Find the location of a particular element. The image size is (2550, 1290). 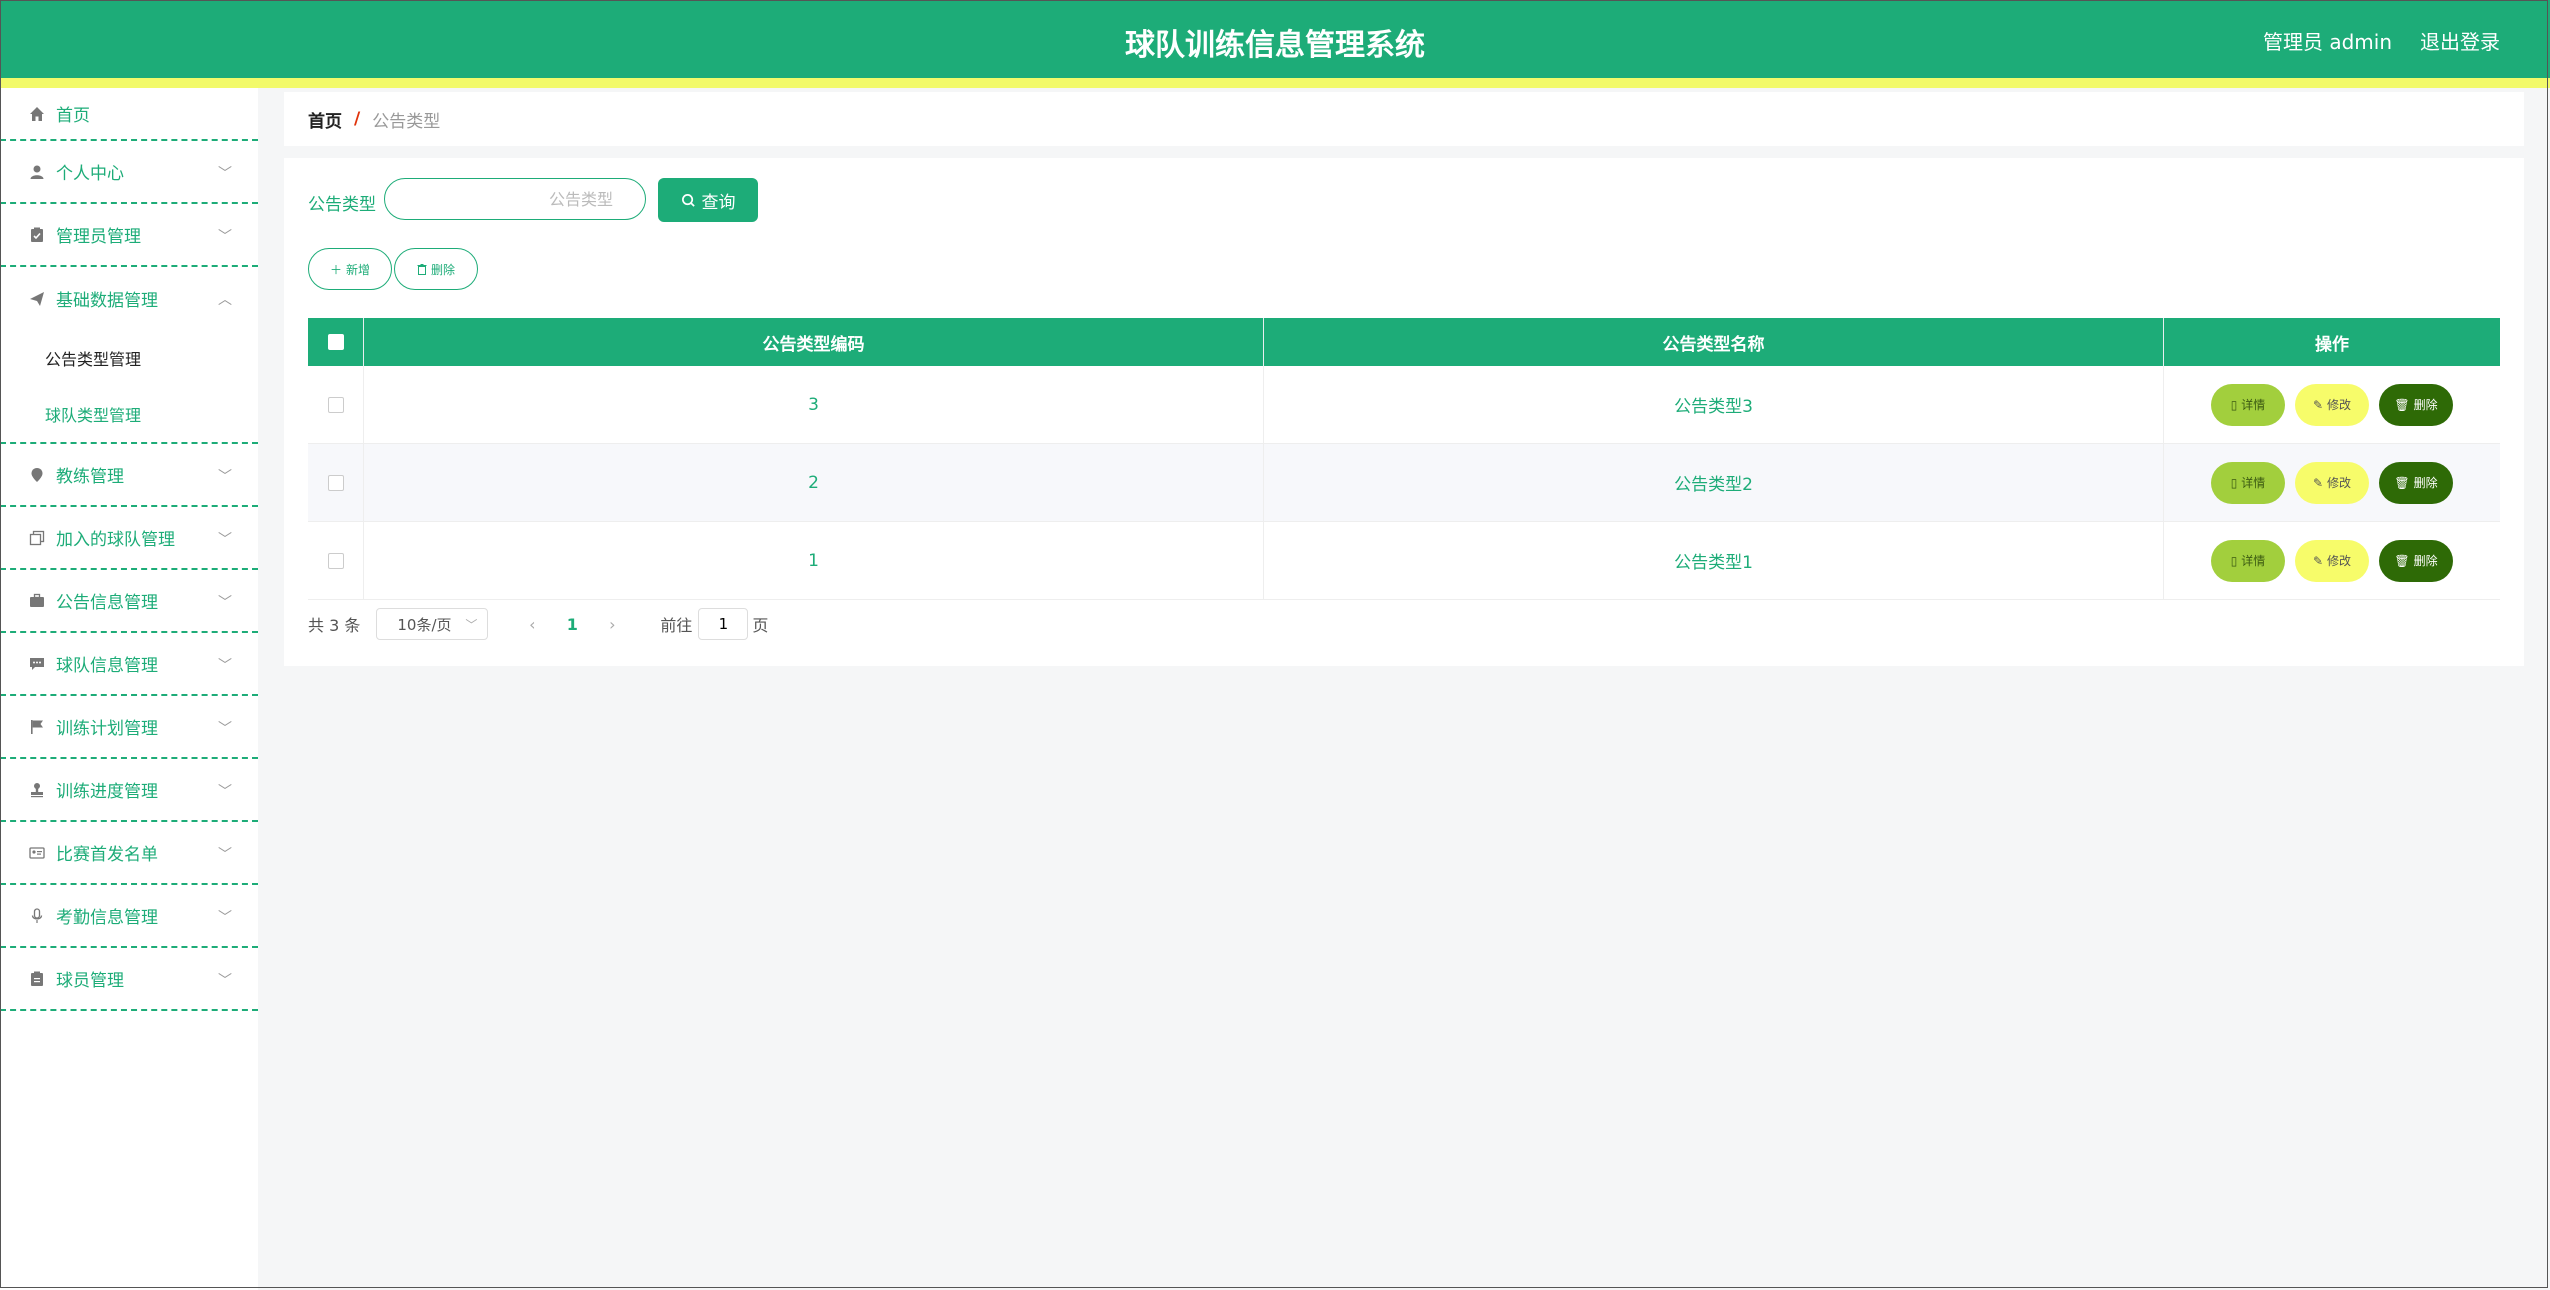

sidebar-item-training-progress: 训练进度管理 ﹀ is located at coordinates (129, 790).